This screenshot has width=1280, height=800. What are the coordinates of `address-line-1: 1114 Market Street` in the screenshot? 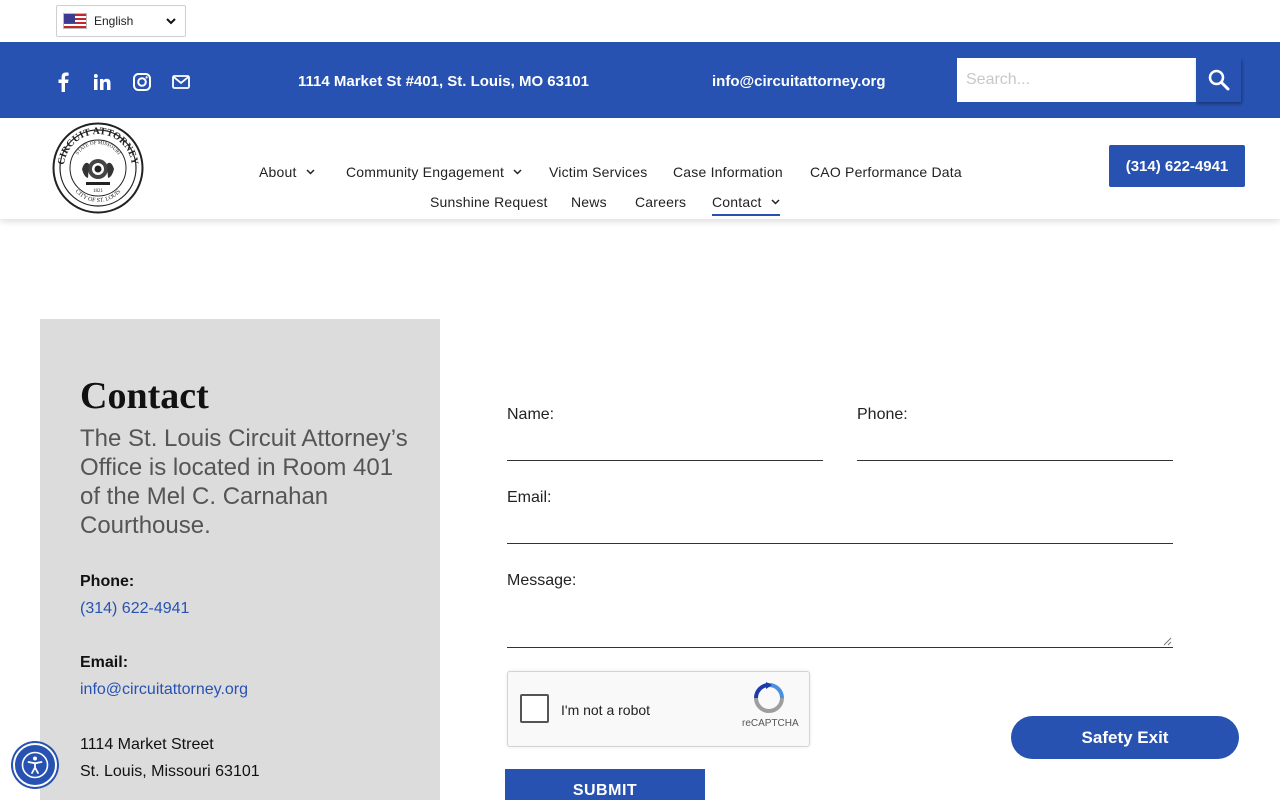 It's located at (147, 744).